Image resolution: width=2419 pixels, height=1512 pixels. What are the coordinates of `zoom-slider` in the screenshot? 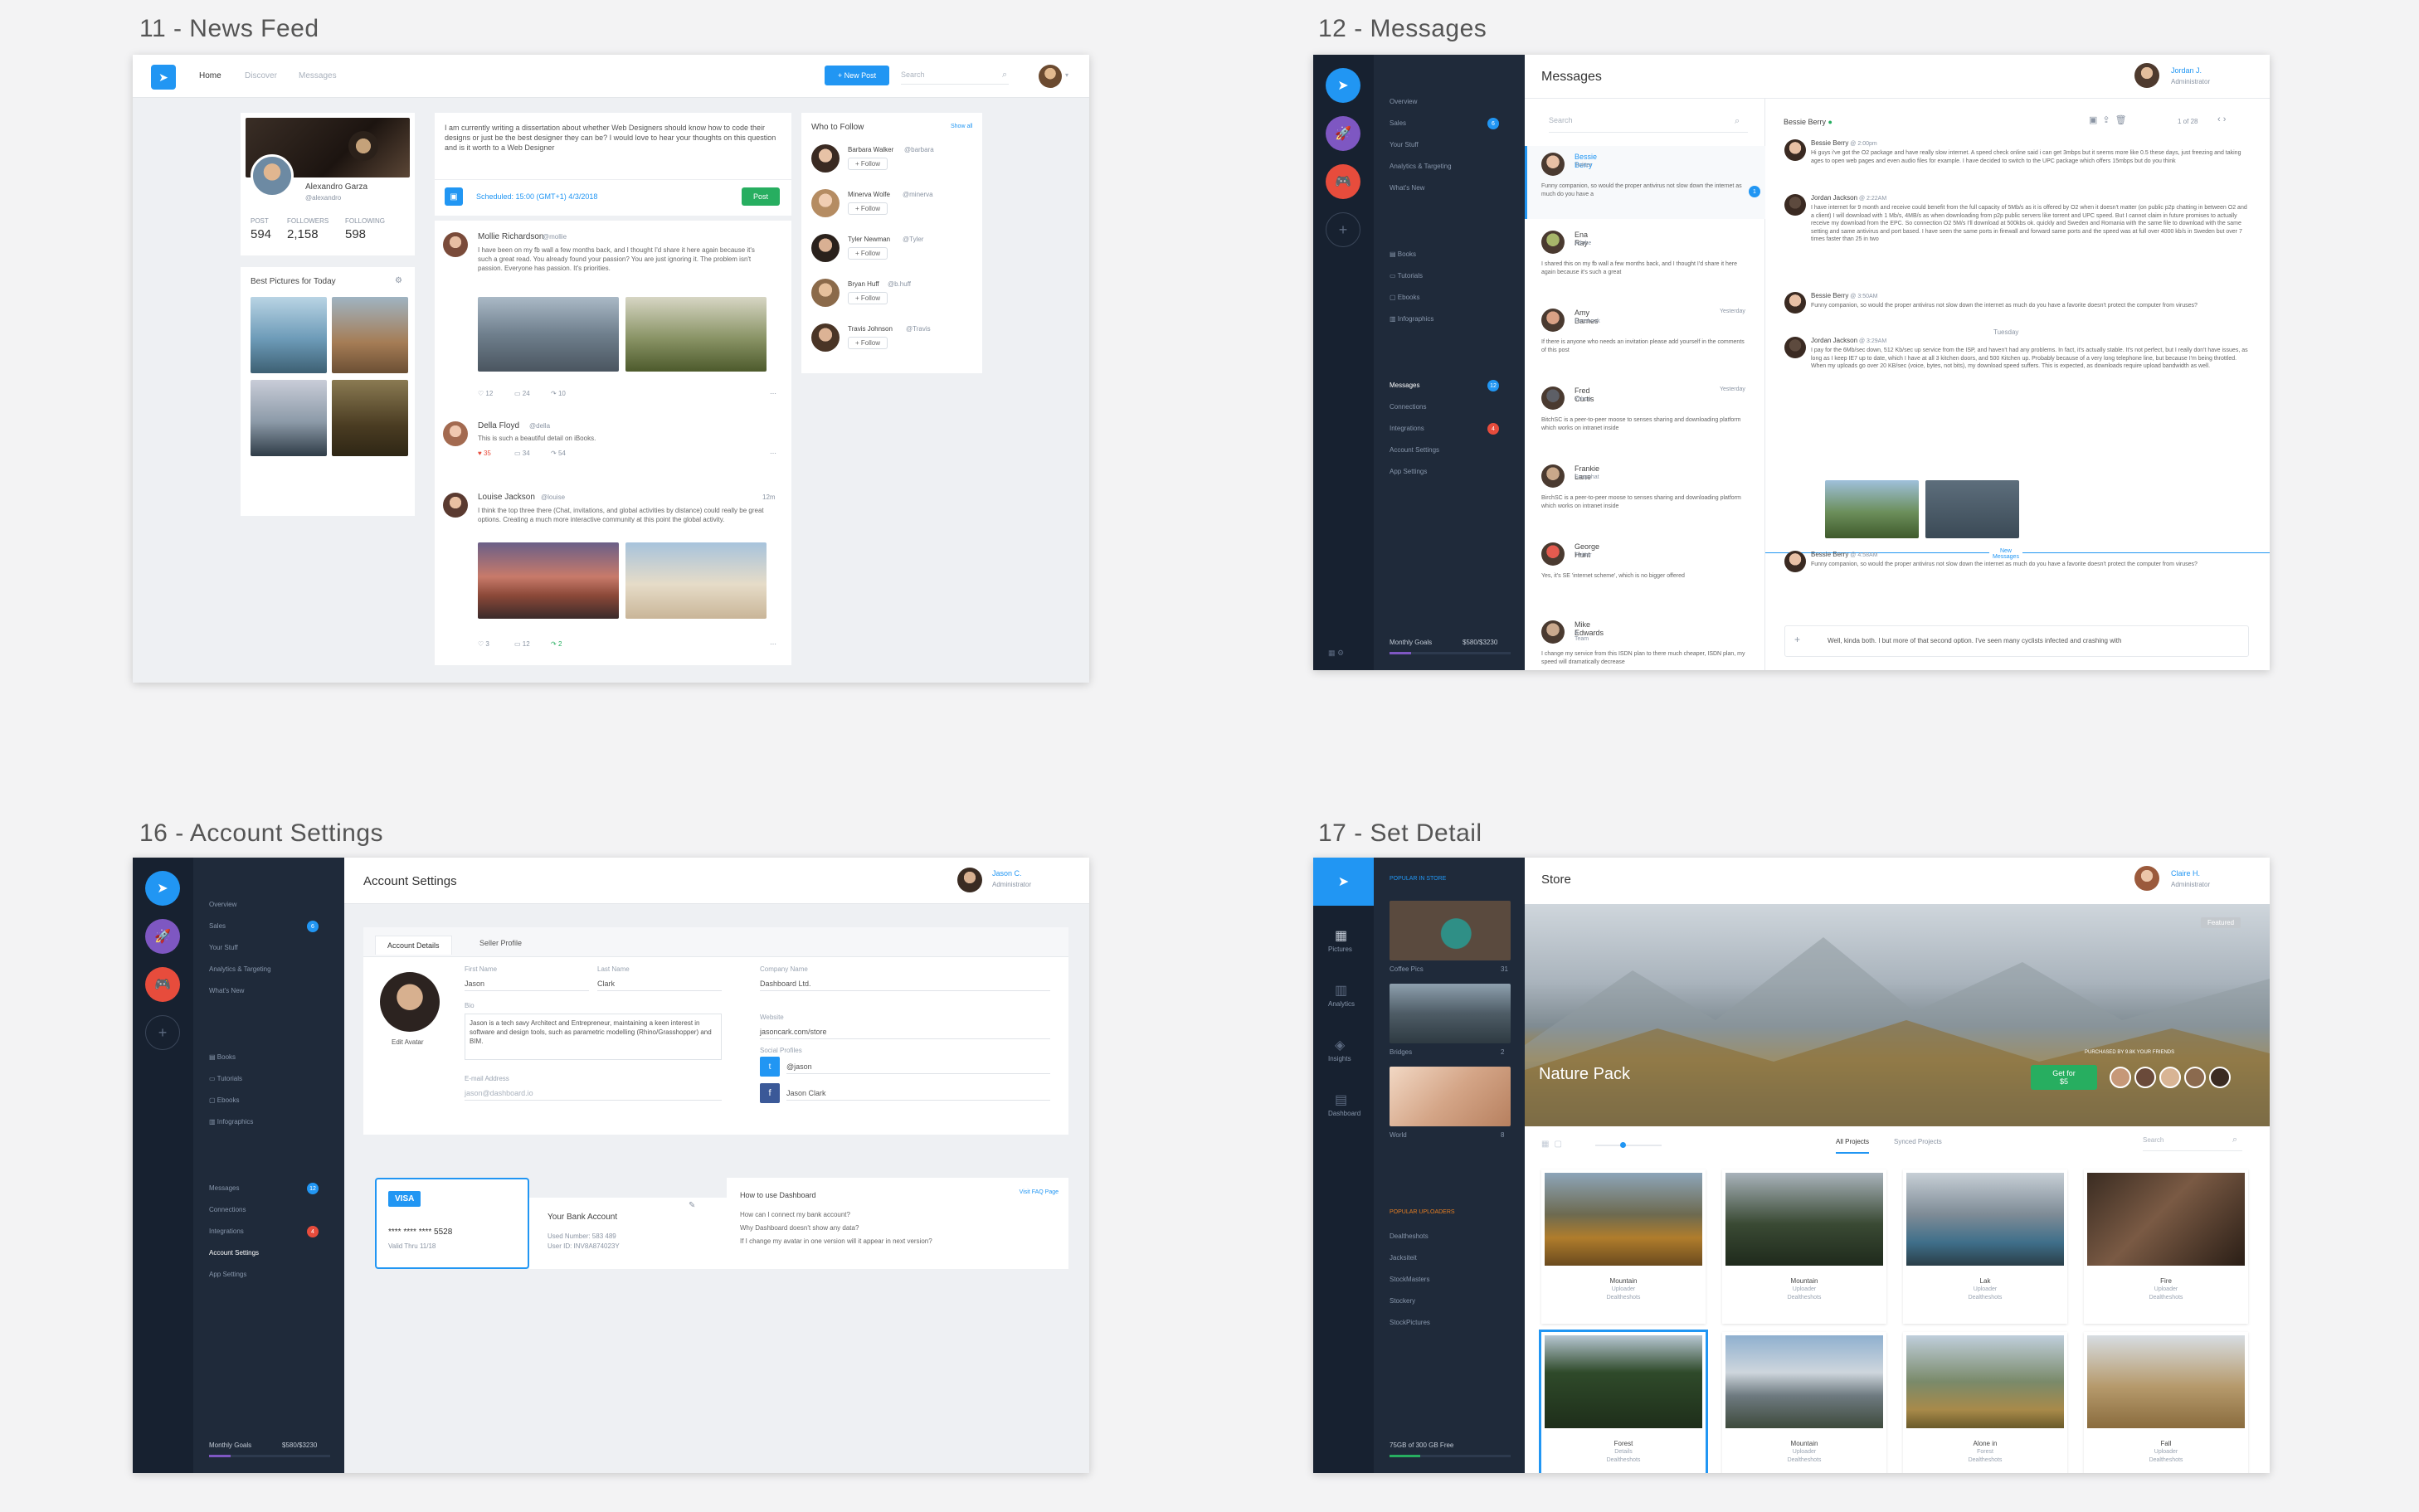 It's located at (1628, 1145).